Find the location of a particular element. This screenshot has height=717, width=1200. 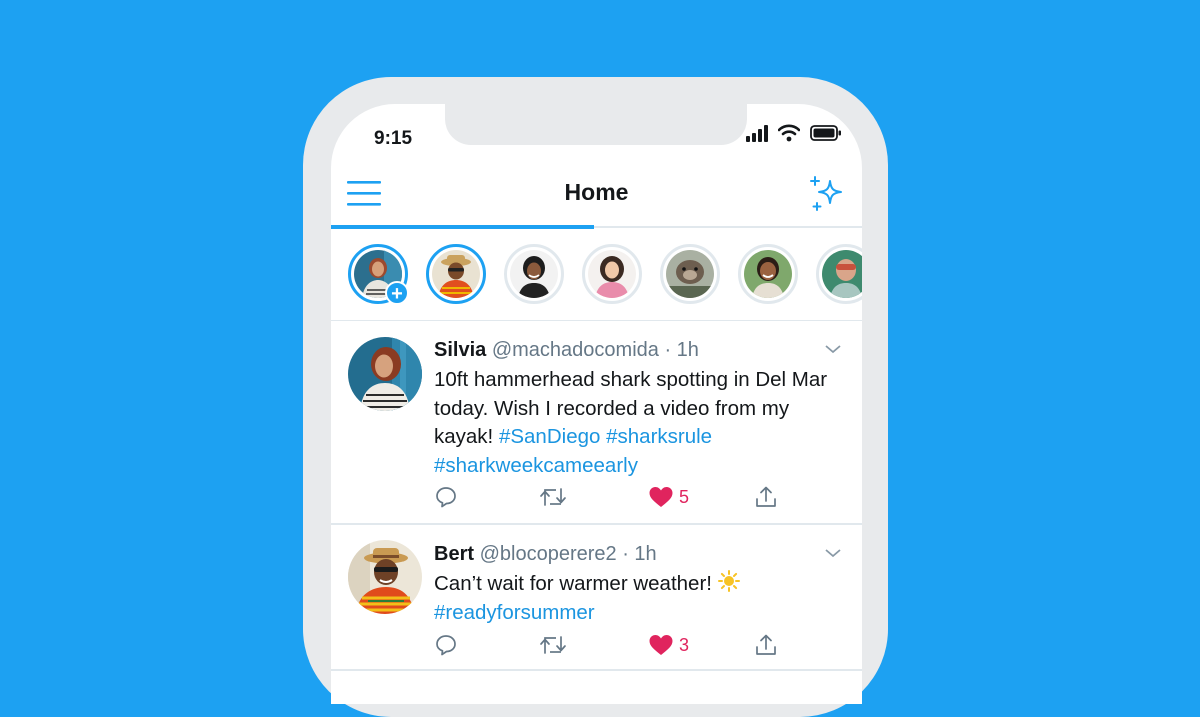

tweet-actions: 3 is located at coordinates (624, 646).